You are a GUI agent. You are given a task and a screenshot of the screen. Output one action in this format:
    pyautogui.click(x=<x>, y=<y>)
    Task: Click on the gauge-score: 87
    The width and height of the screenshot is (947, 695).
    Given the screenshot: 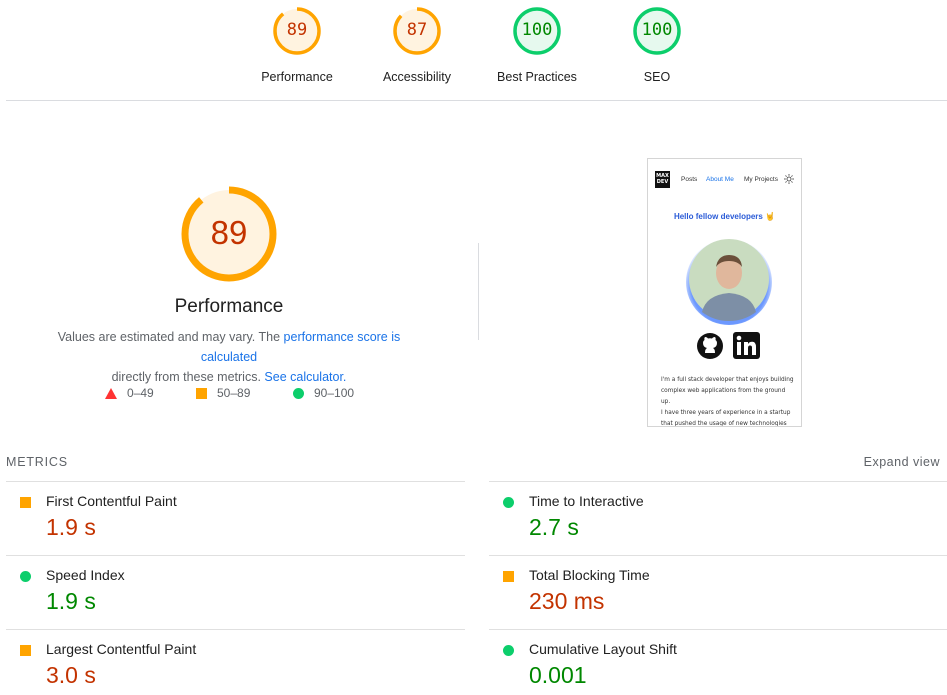 What is the action you would take?
    pyautogui.click(x=417, y=30)
    